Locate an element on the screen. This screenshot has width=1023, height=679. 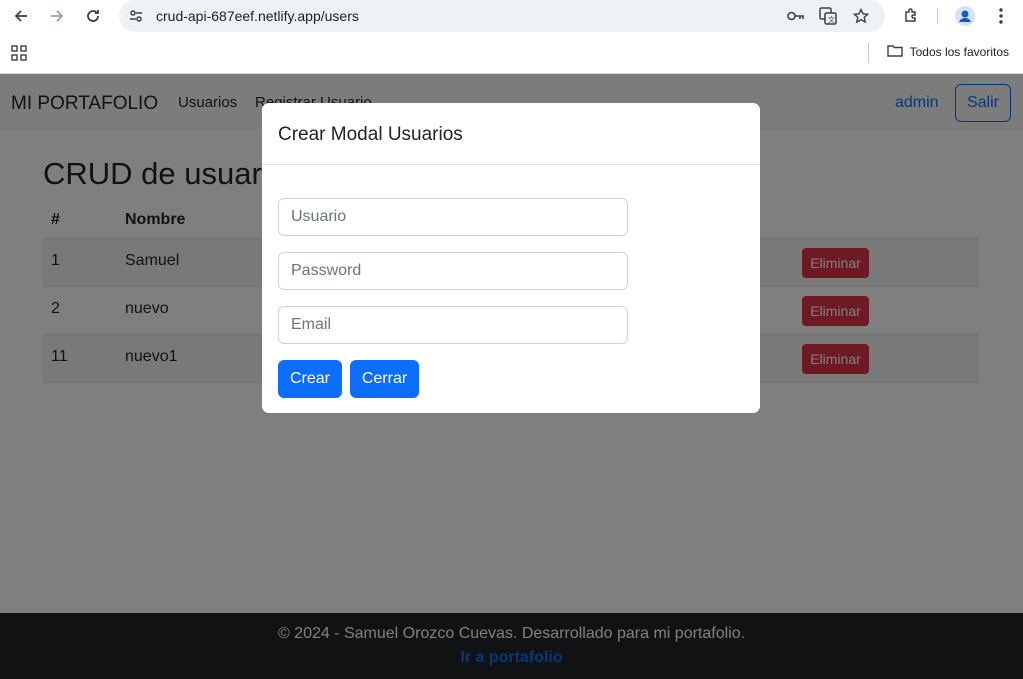
modal-title: Crear Modal Usuarios is located at coordinates (370, 134).